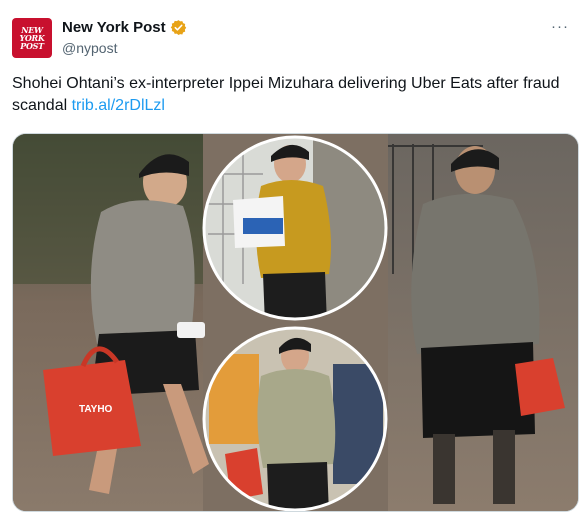  I want to click on display-name: New York Post, so click(114, 27).